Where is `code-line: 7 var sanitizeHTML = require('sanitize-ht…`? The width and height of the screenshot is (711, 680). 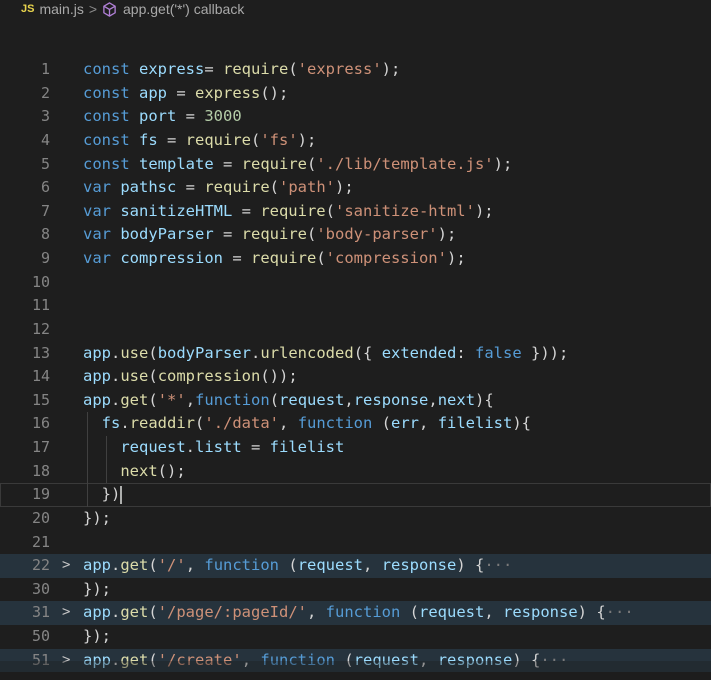
code-line: 7 var sanitizeHTML = require('sanitize-ht… is located at coordinates (355, 212).